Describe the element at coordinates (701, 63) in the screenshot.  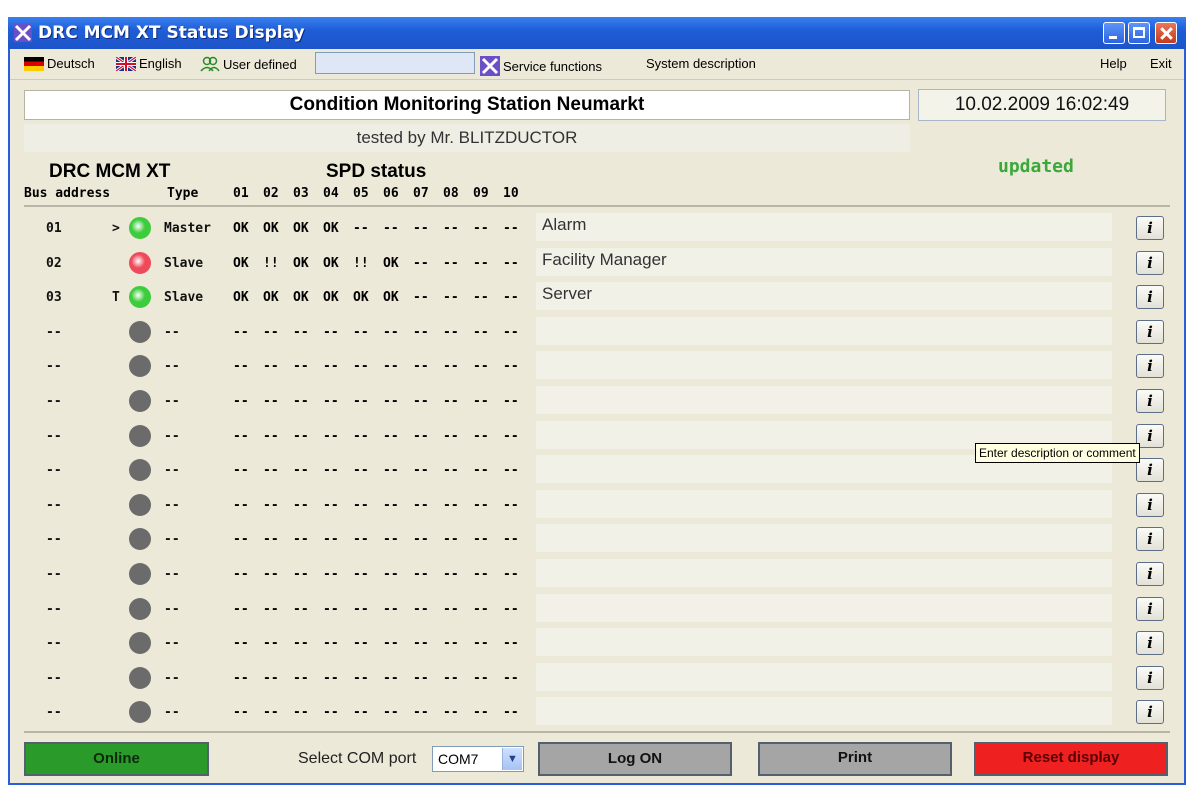
I see `menu-item-system-description: System description` at that location.